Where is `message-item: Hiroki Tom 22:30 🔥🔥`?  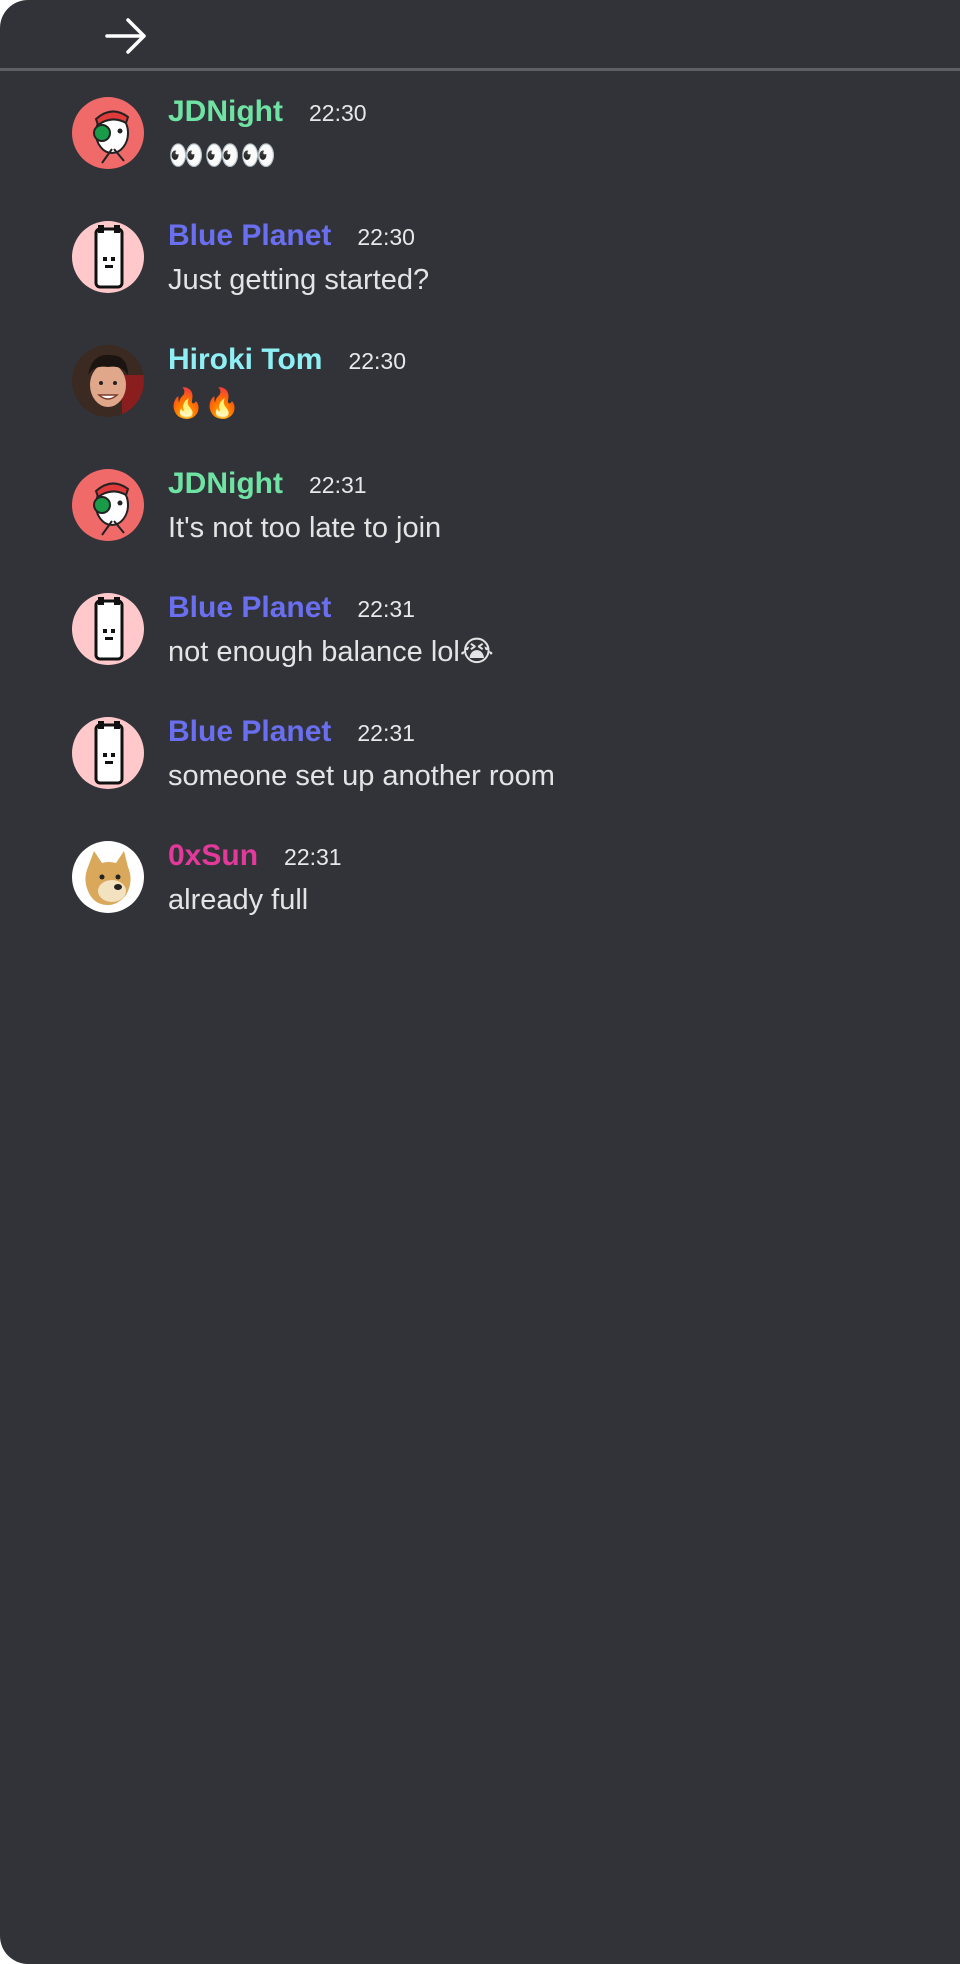 message-item: Hiroki Tom 22:30 🔥🔥 is located at coordinates (480, 402).